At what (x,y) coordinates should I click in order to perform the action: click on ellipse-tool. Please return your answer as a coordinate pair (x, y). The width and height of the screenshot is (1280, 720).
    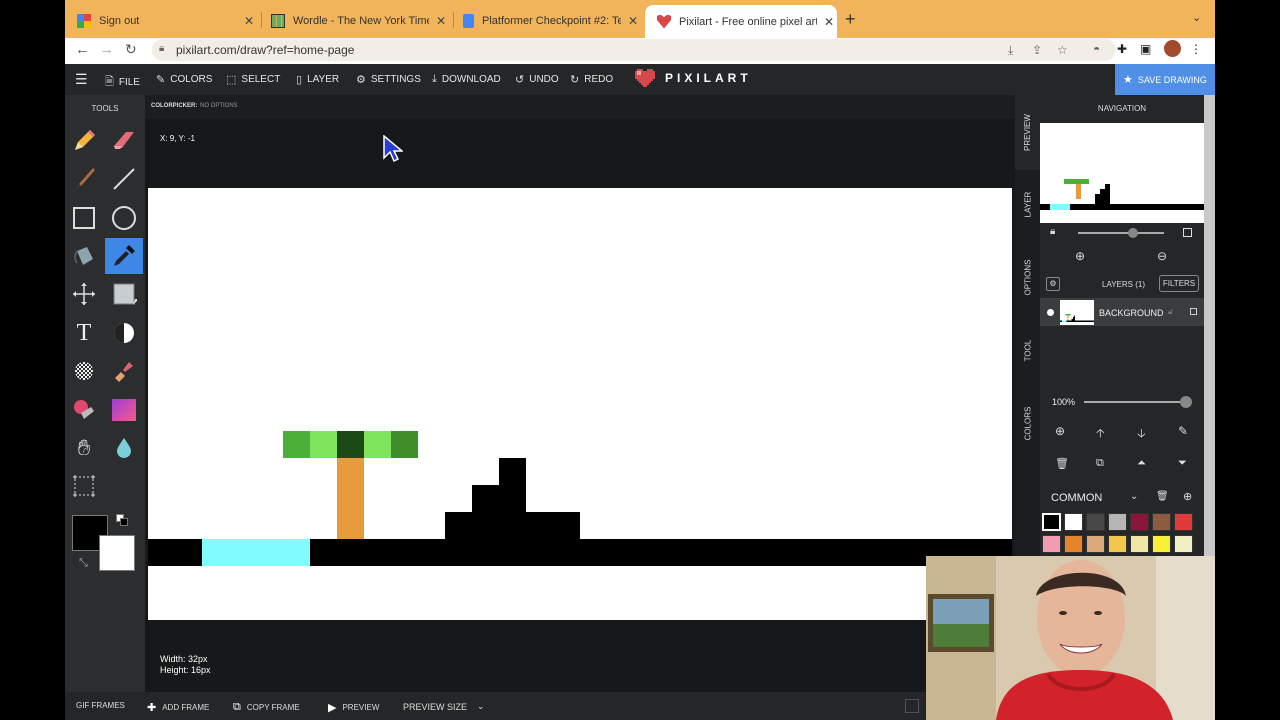
    Looking at the image, I should click on (124, 218).